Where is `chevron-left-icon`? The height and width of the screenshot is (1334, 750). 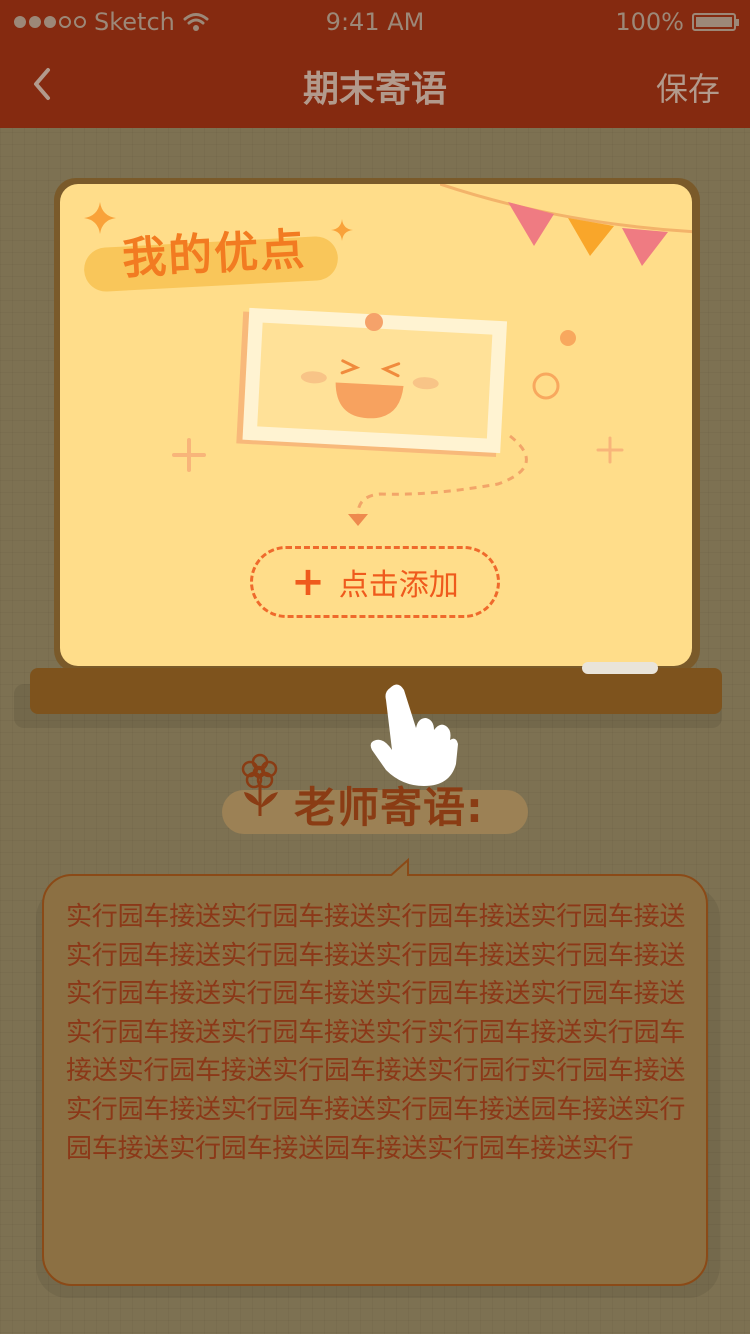 chevron-left-icon is located at coordinates (42, 84).